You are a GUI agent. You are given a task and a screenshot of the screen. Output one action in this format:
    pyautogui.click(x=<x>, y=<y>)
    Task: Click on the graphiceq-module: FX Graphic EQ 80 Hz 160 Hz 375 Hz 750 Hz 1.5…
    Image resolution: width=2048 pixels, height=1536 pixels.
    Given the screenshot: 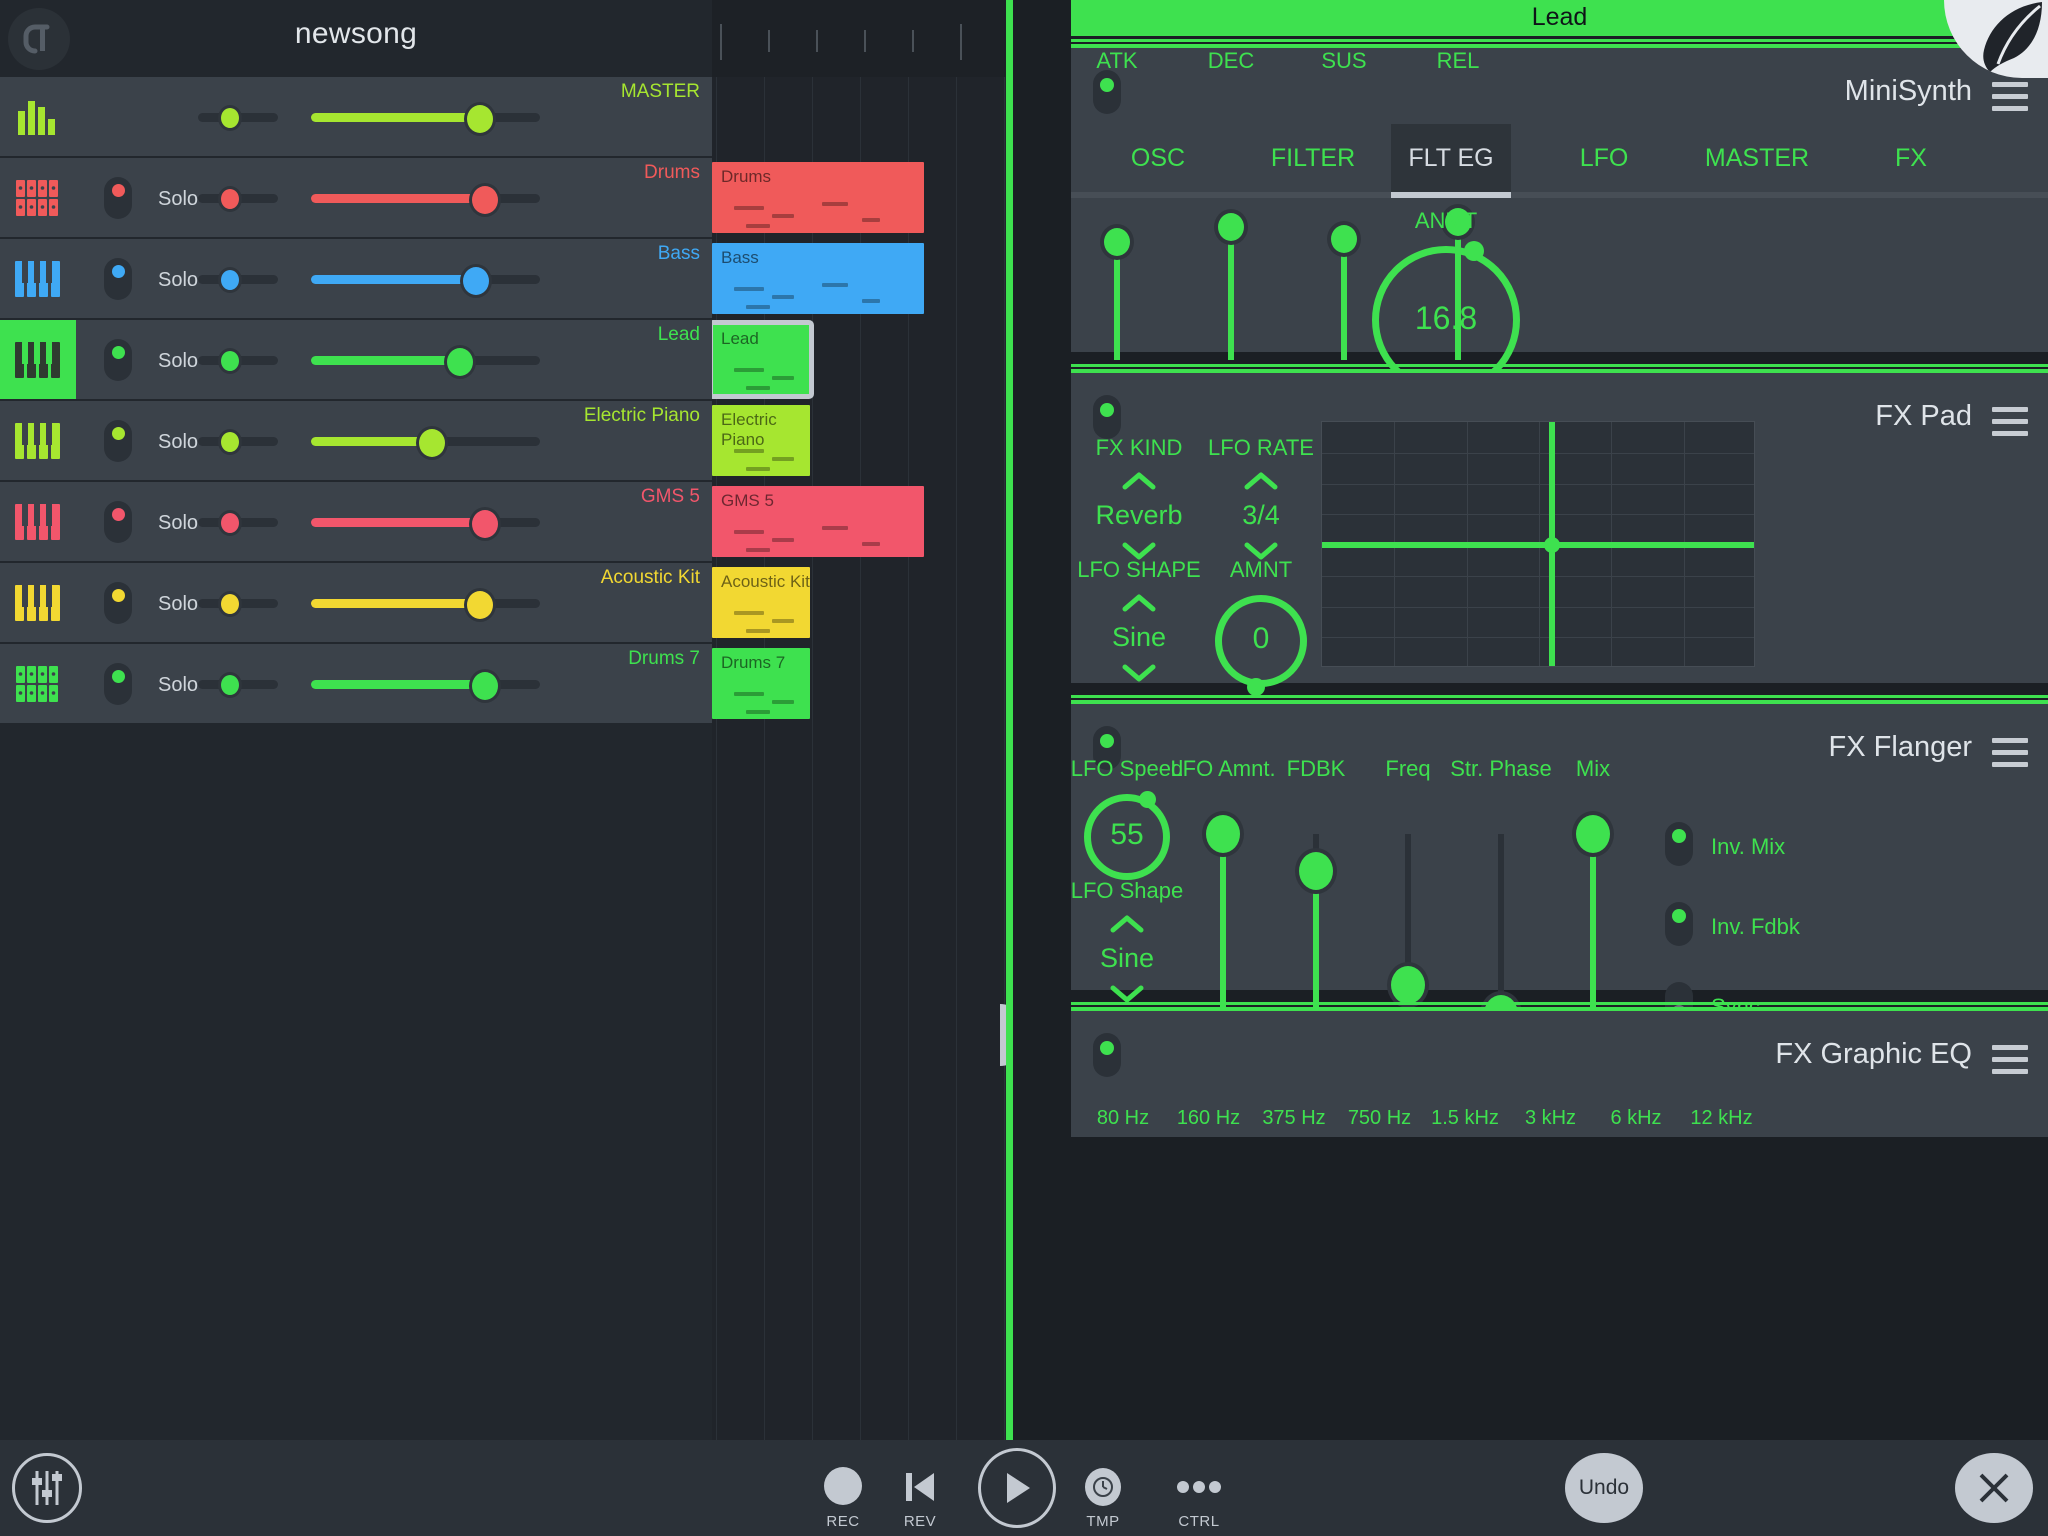 What is the action you would take?
    pyautogui.click(x=1559, y=1069)
    